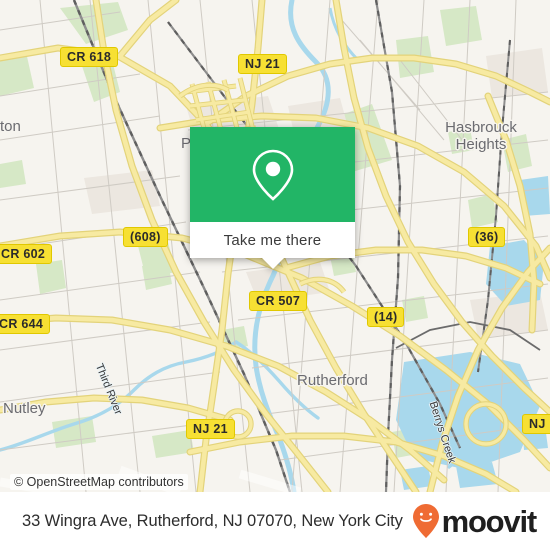 Image resolution: width=550 pixels, height=550 pixels. Describe the element at coordinates (89, 57) in the screenshot. I see `shield-cr-618: CR 618` at that location.